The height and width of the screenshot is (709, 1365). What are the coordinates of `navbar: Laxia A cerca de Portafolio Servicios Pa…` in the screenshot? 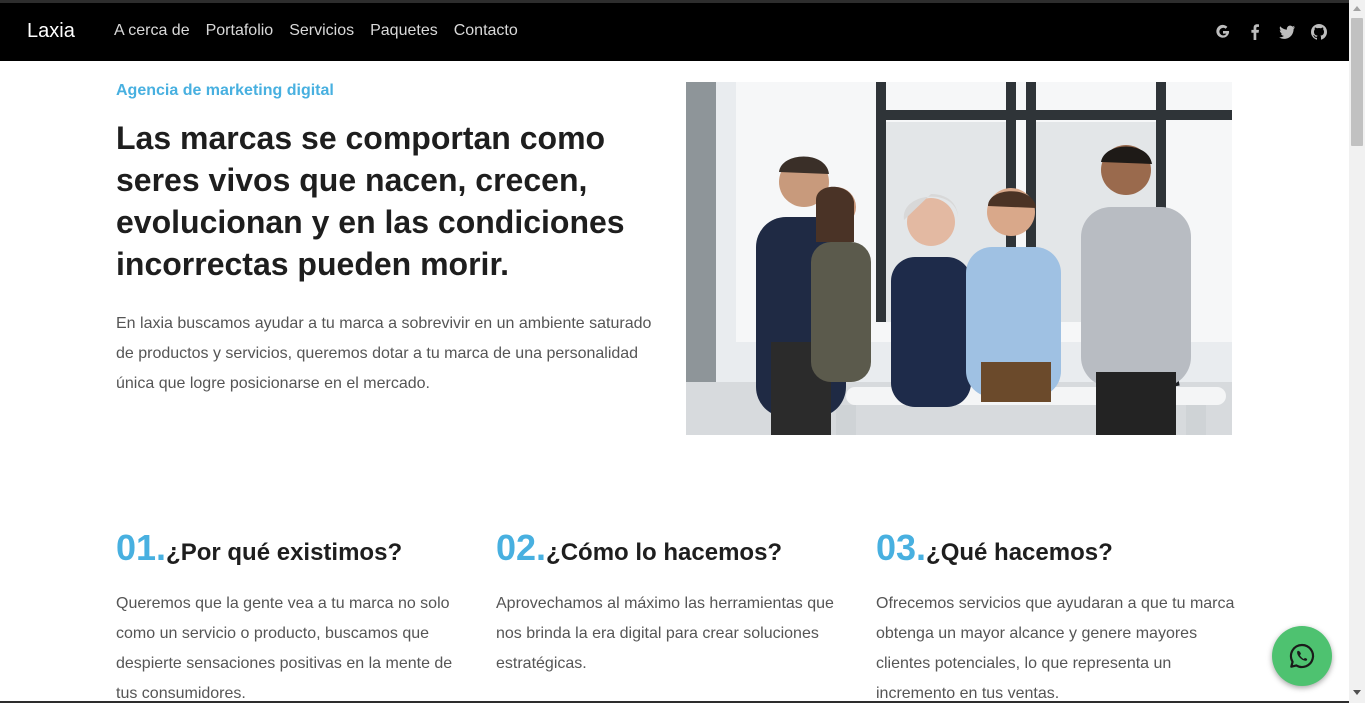 It's located at (674, 32).